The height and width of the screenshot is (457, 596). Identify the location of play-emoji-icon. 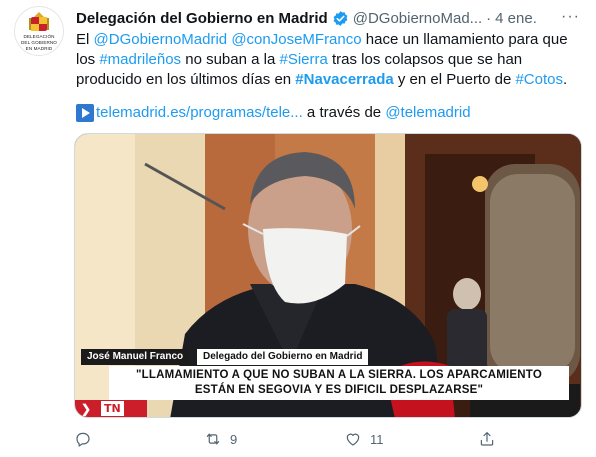
(85, 113).